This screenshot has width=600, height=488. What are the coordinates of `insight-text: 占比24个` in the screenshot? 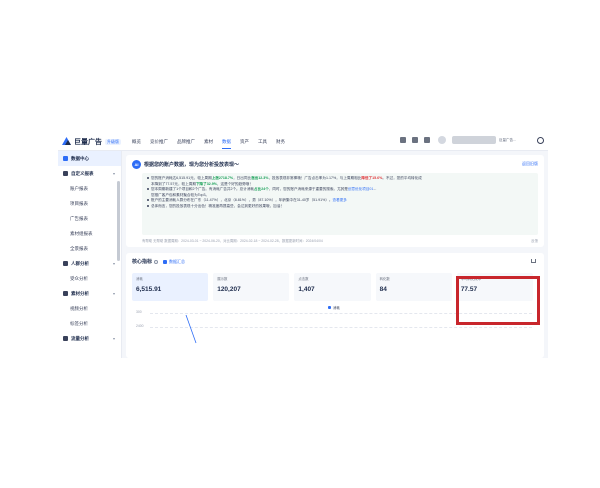 It's located at (261, 189).